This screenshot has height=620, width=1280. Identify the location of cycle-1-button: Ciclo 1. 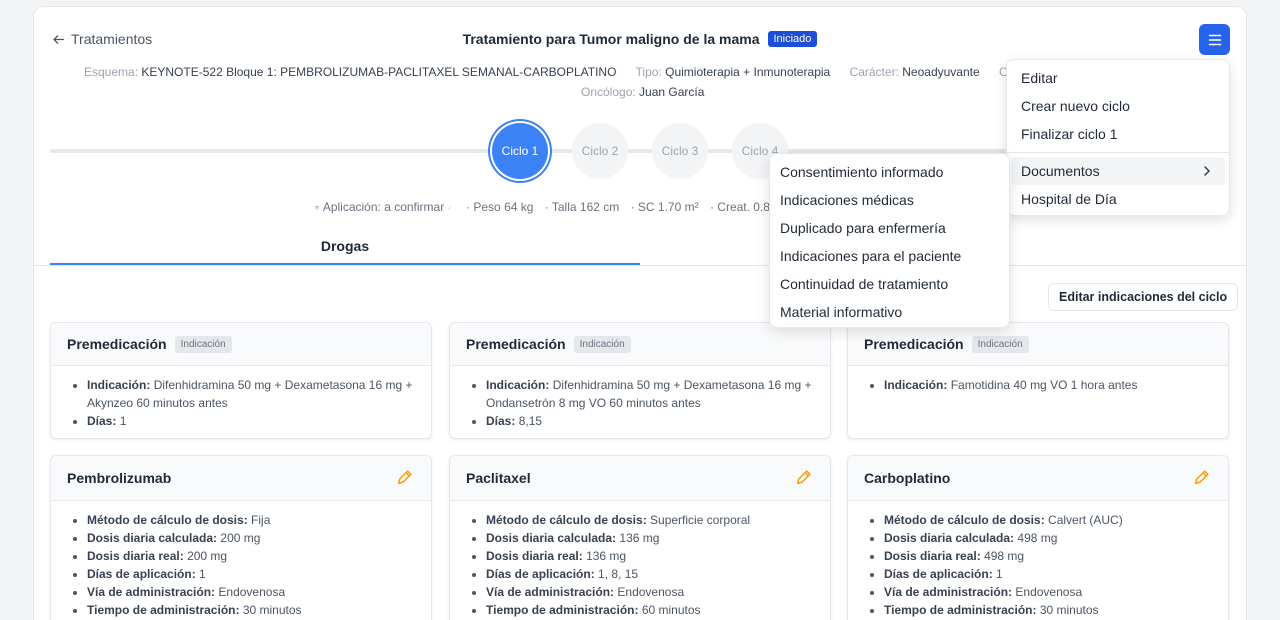
(520, 151).